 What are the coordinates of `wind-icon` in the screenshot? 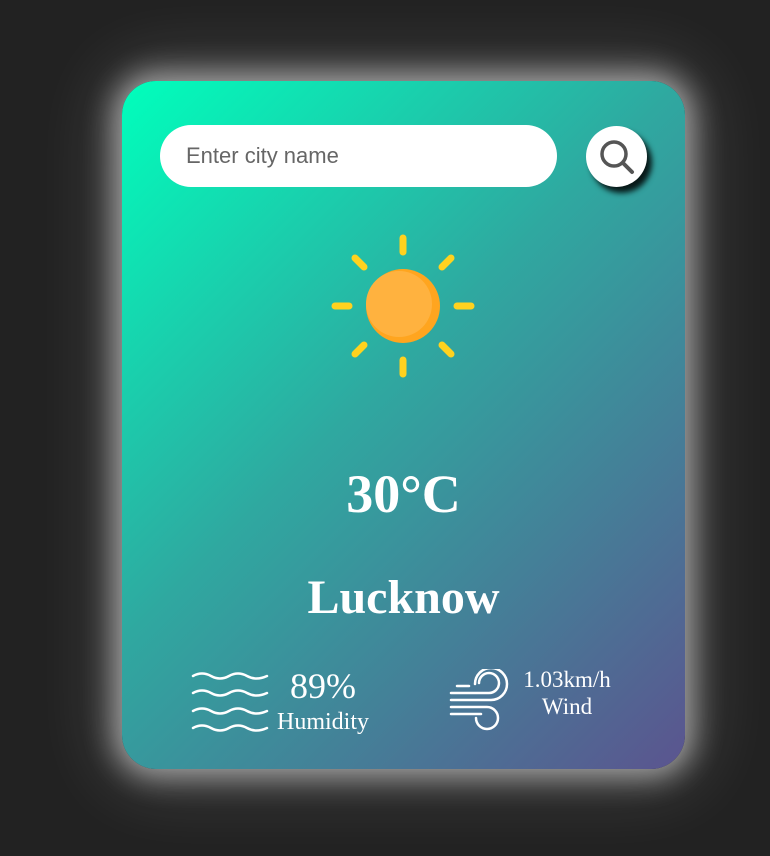 It's located at (479, 700).